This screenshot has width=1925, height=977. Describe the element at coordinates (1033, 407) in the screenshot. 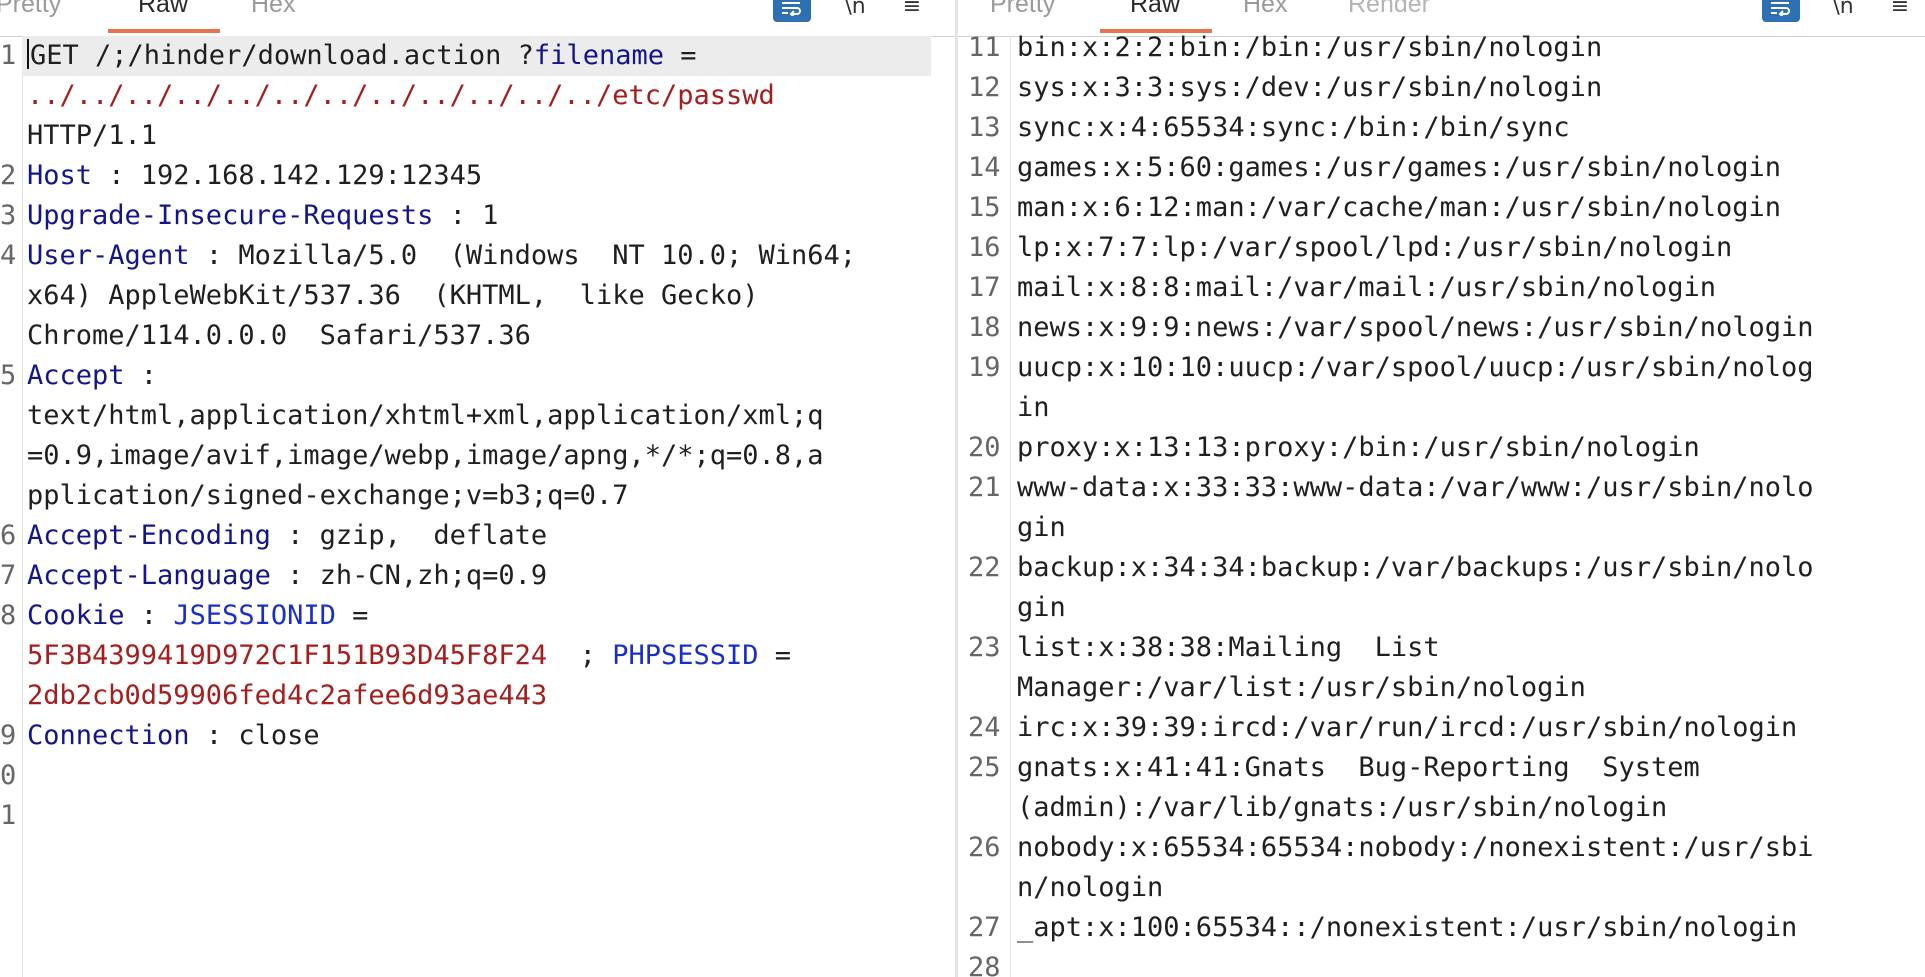

I see `response-line-continued: in` at that location.